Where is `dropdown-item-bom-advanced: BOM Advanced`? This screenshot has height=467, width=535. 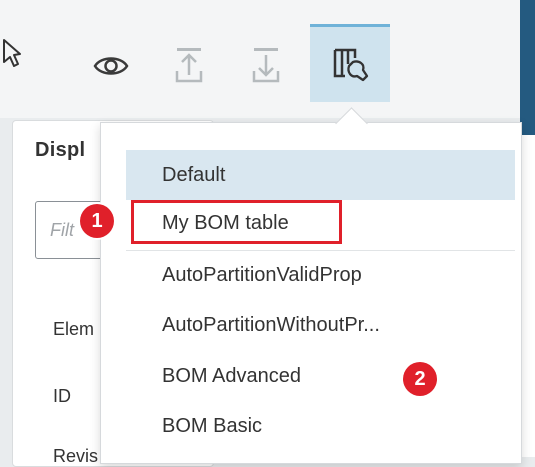 dropdown-item-bom-advanced: BOM Advanced is located at coordinates (320, 376).